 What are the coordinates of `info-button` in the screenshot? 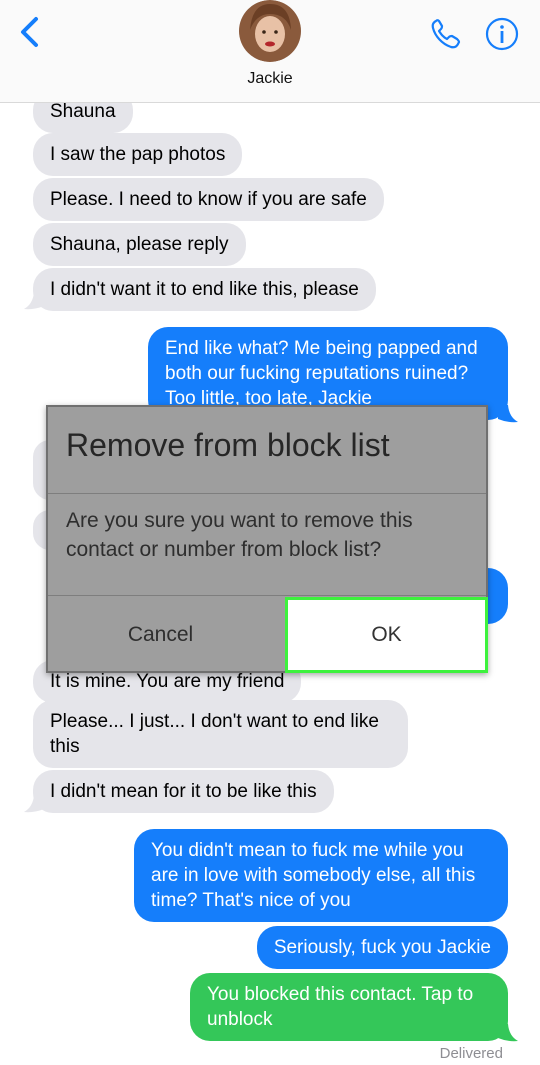 It's located at (502, 34).